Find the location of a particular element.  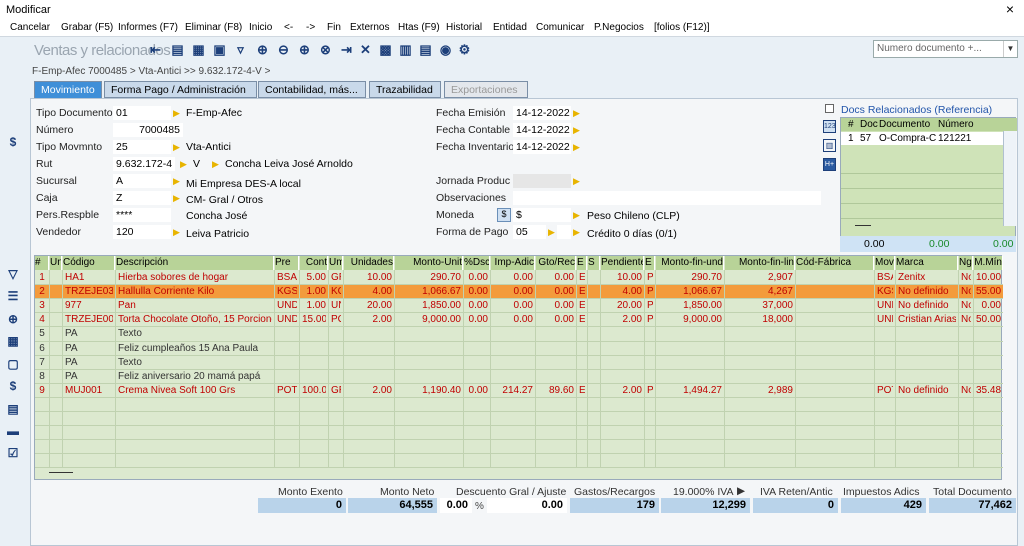

menu-next: -> is located at coordinates (310, 27).